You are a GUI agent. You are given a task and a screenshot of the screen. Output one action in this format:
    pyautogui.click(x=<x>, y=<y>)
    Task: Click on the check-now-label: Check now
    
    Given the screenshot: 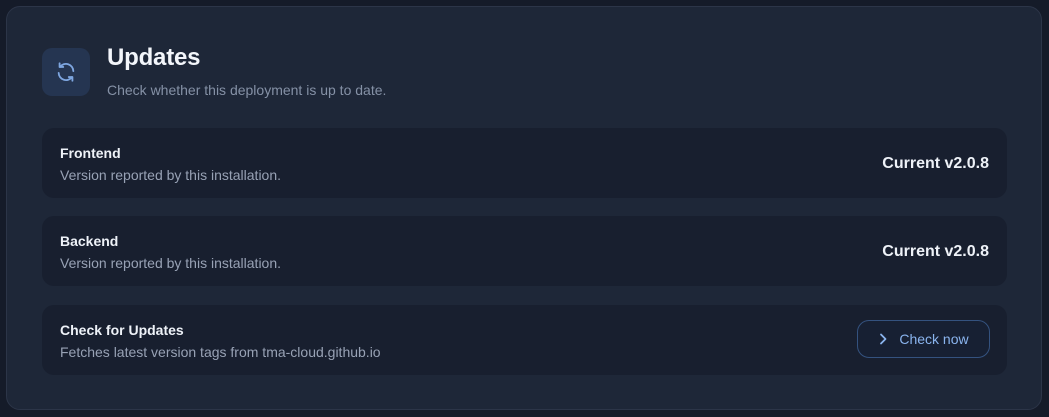 What is the action you would take?
    pyautogui.click(x=934, y=339)
    